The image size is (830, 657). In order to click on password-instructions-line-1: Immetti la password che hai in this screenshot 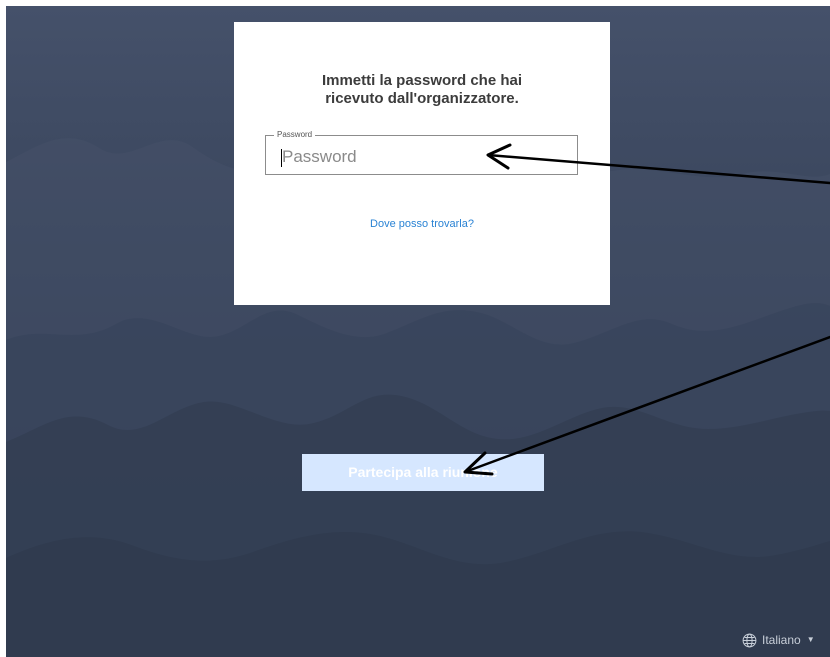, I will do `click(422, 80)`.